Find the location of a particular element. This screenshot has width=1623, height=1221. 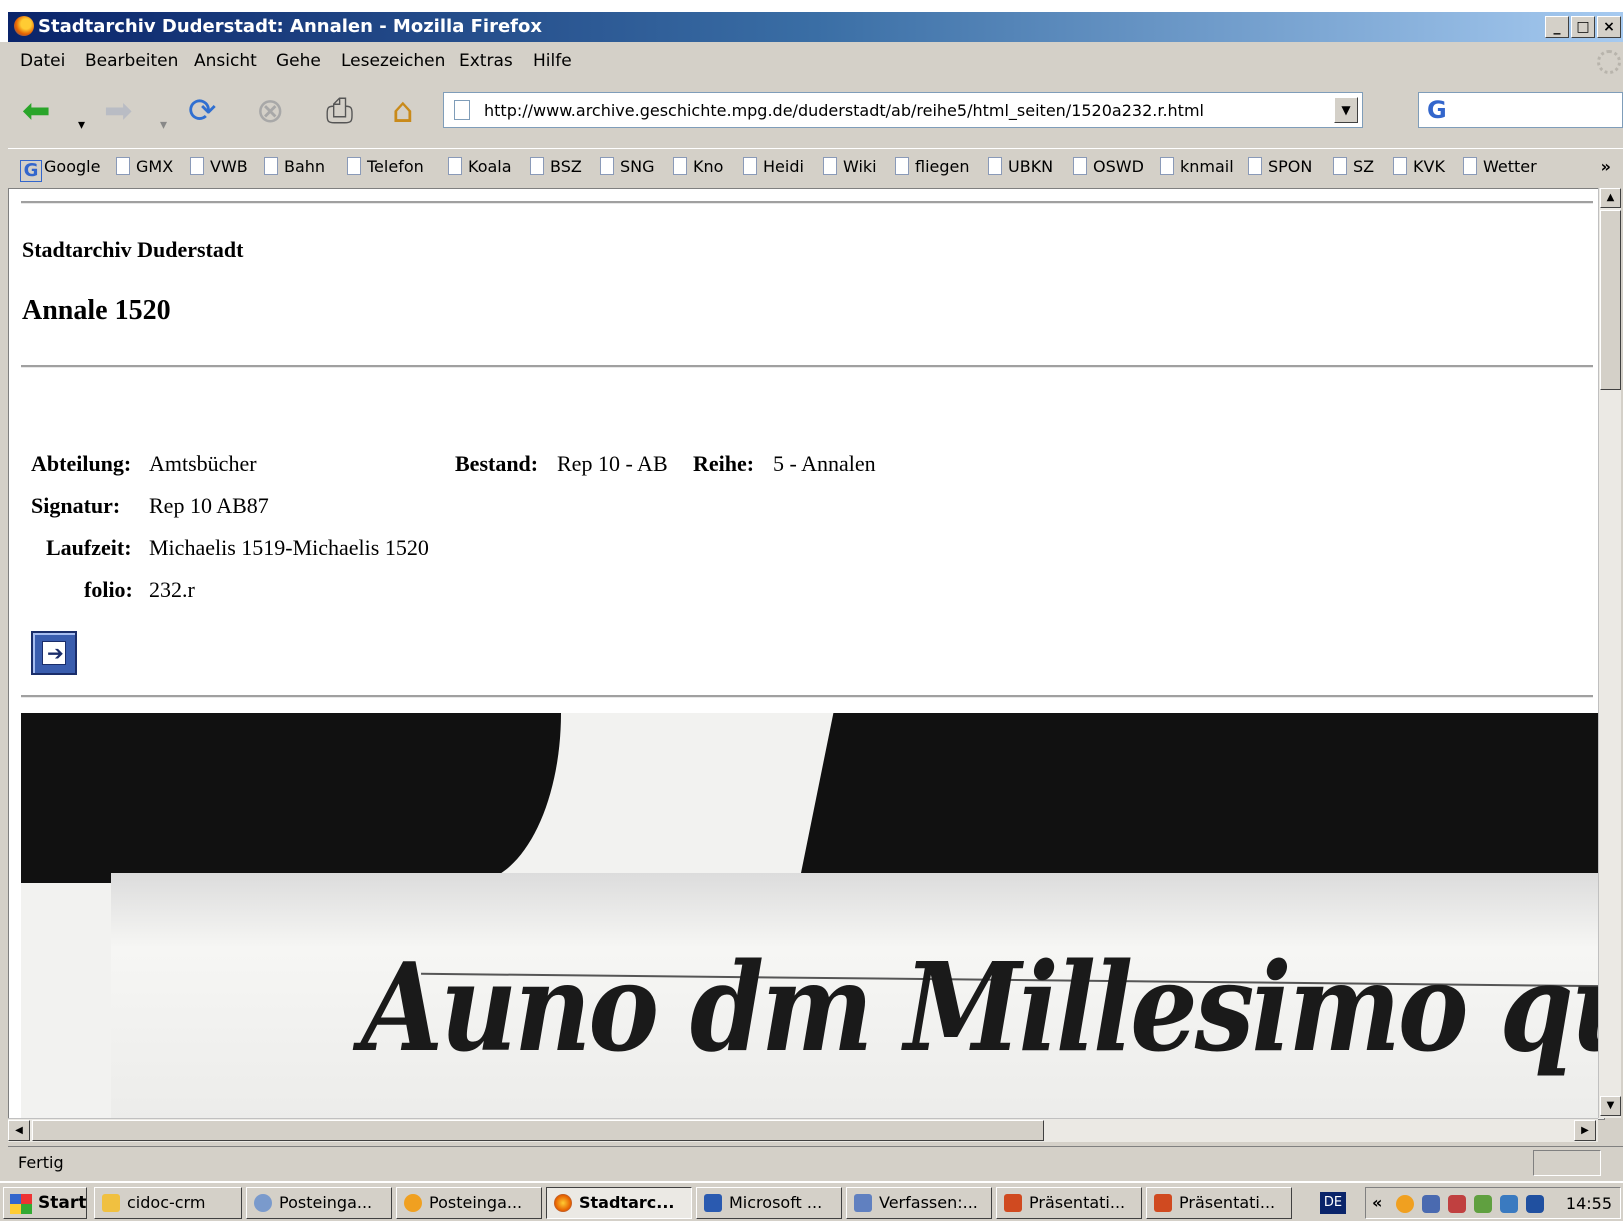

horizontal-scroll-thumb is located at coordinates (538, 1130).